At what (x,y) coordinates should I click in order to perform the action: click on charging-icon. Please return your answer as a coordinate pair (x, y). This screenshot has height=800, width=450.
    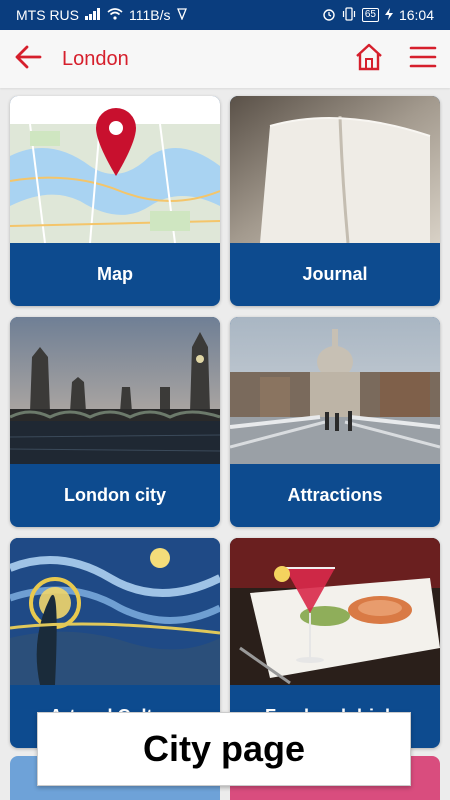
    Looking at the image, I should click on (388, 15).